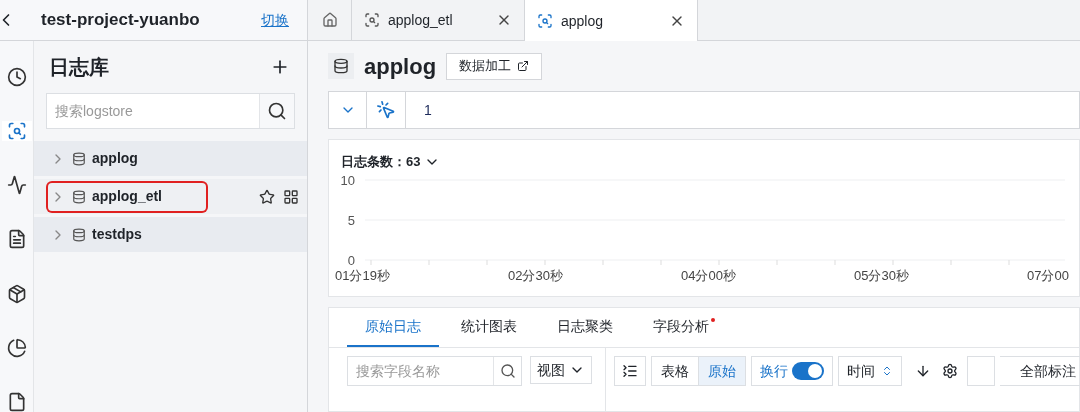 The width and height of the screenshot is (1080, 412). What do you see at coordinates (291, 196) in the screenshot?
I see `grid-icon` at bounding box center [291, 196].